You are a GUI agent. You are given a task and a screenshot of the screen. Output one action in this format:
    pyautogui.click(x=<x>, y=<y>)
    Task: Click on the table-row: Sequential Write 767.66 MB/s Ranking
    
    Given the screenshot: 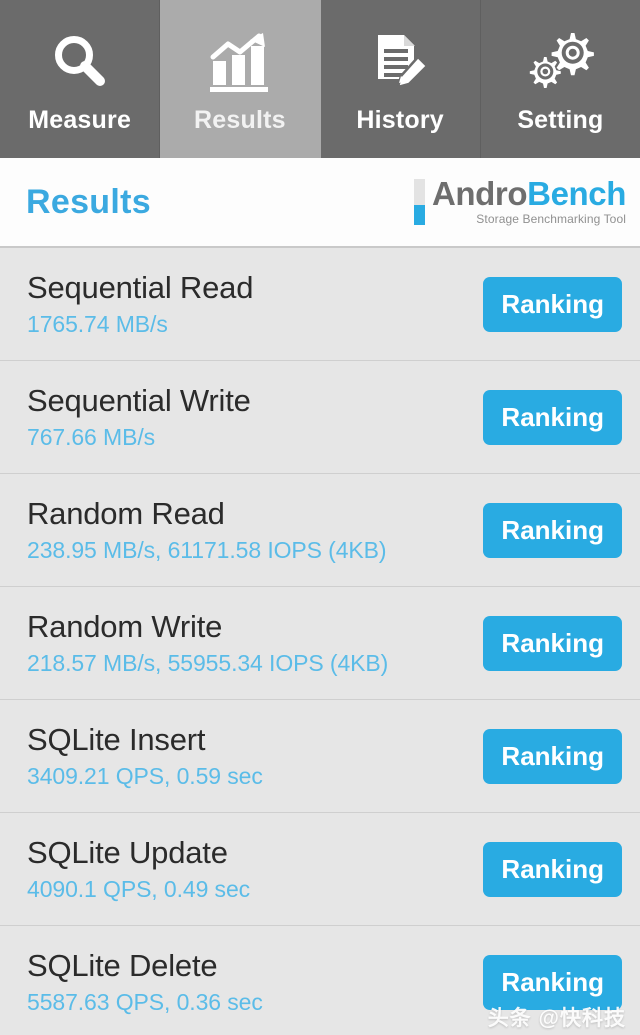 What is the action you would take?
    pyautogui.click(x=320, y=417)
    